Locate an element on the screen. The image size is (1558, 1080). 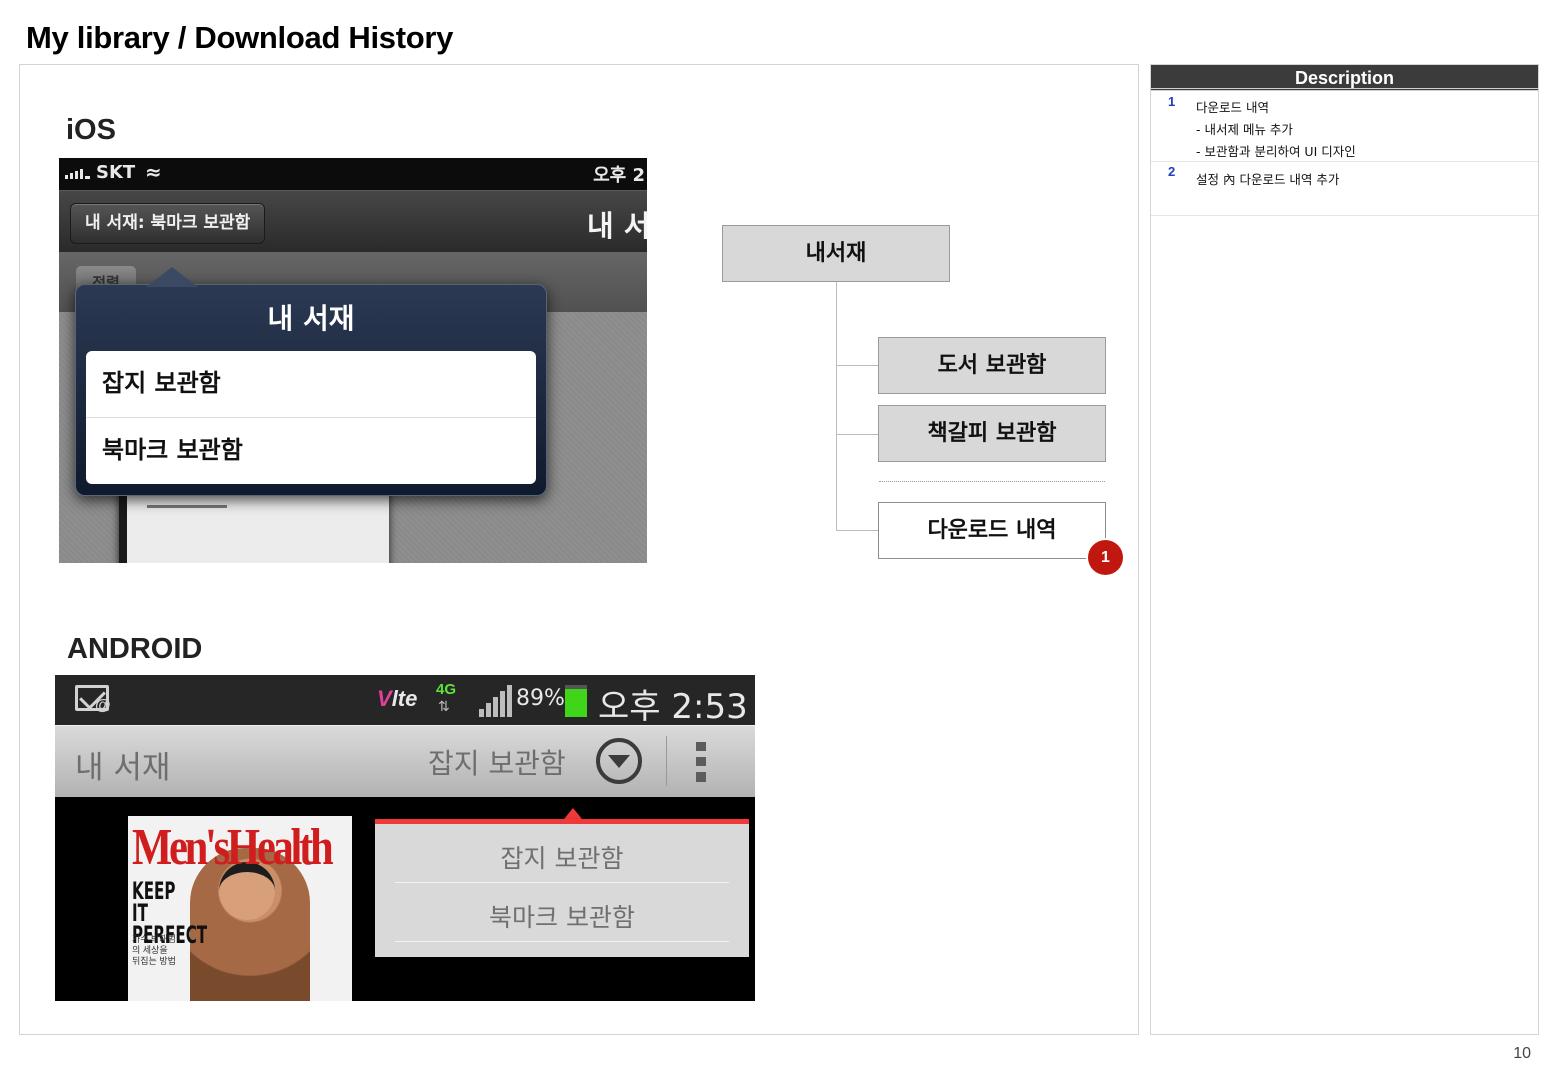
android-label: ANDROID is located at coordinates (135, 649).